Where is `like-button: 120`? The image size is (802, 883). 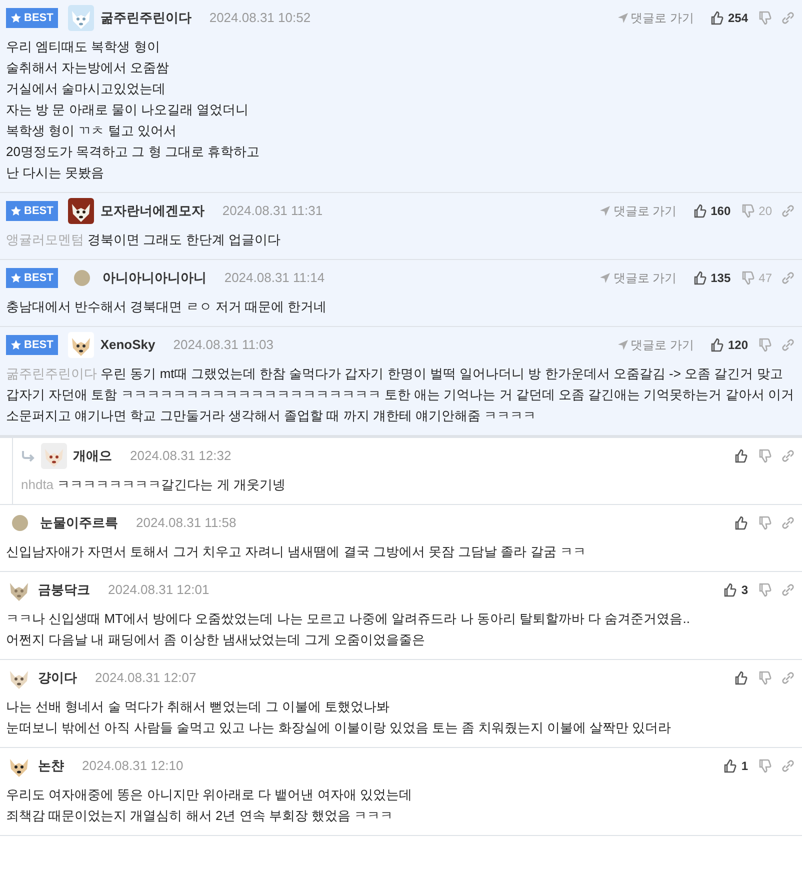 like-button: 120 is located at coordinates (728, 345).